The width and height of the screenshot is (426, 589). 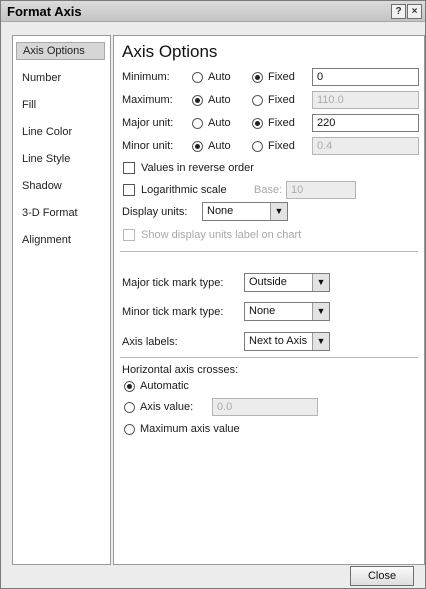 What do you see at coordinates (268, 190) in the screenshot?
I see `base-label: Base:` at bounding box center [268, 190].